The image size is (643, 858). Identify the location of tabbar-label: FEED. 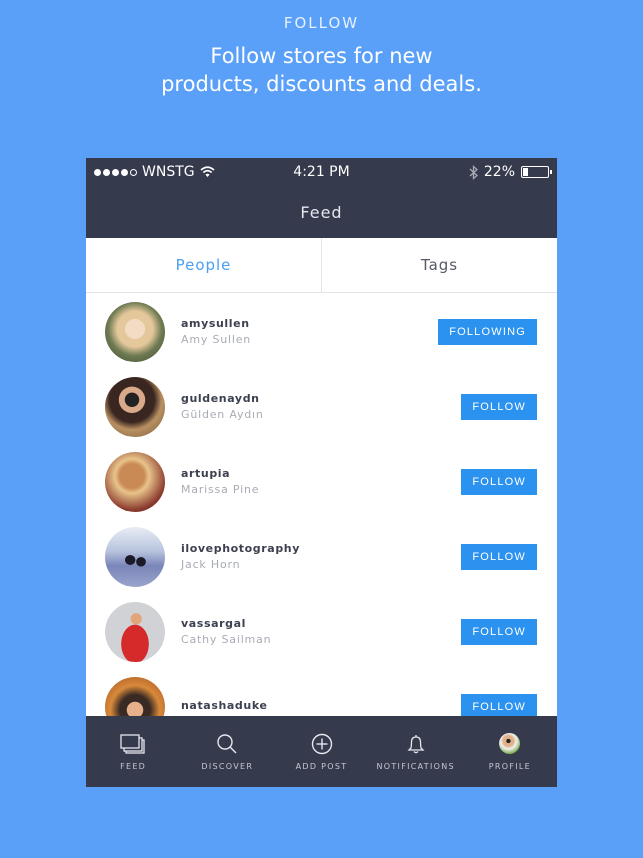
(133, 766).